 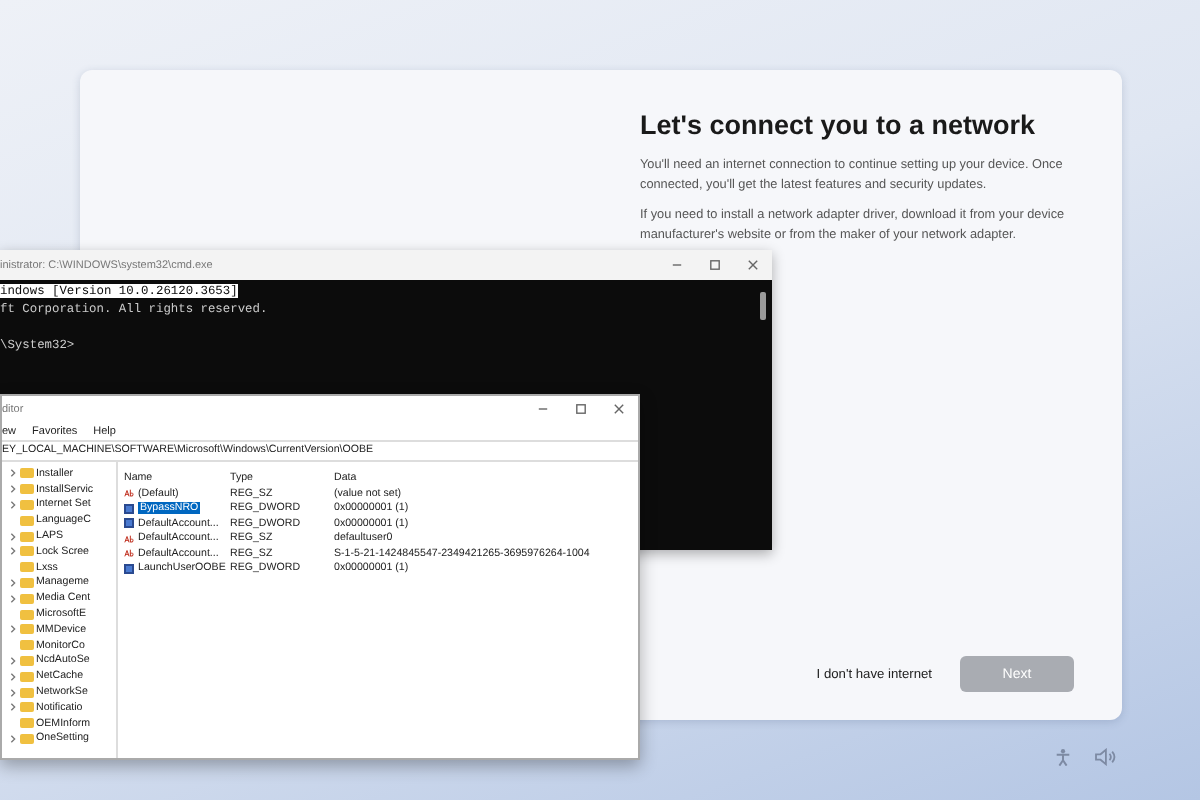 What do you see at coordinates (838, 125) in the screenshot?
I see `page-title: Let's connect you to a network` at bounding box center [838, 125].